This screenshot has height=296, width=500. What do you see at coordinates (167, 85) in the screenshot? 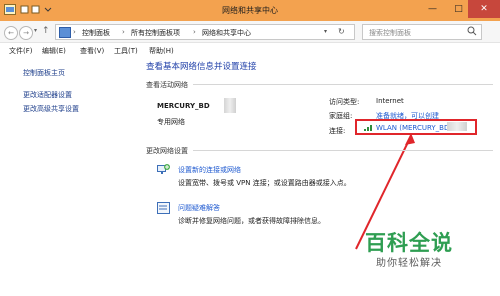
I see `active-networks-label: 查看活动网络` at bounding box center [167, 85].